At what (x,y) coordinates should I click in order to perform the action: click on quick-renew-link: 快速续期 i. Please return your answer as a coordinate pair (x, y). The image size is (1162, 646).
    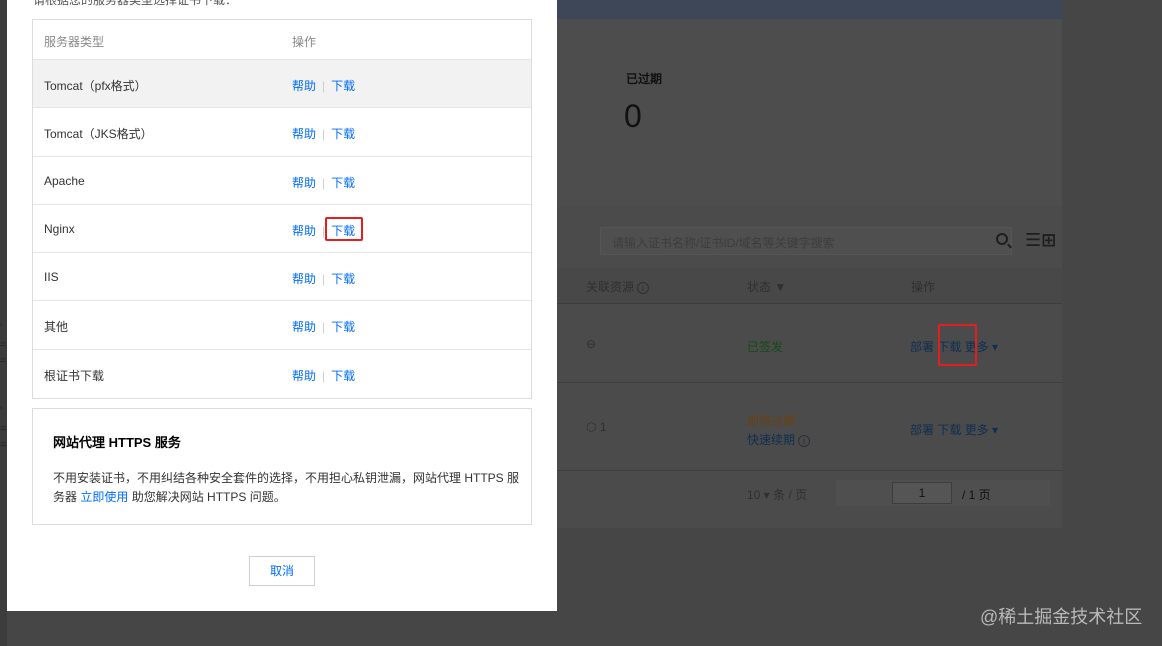
    Looking at the image, I should click on (779, 439).